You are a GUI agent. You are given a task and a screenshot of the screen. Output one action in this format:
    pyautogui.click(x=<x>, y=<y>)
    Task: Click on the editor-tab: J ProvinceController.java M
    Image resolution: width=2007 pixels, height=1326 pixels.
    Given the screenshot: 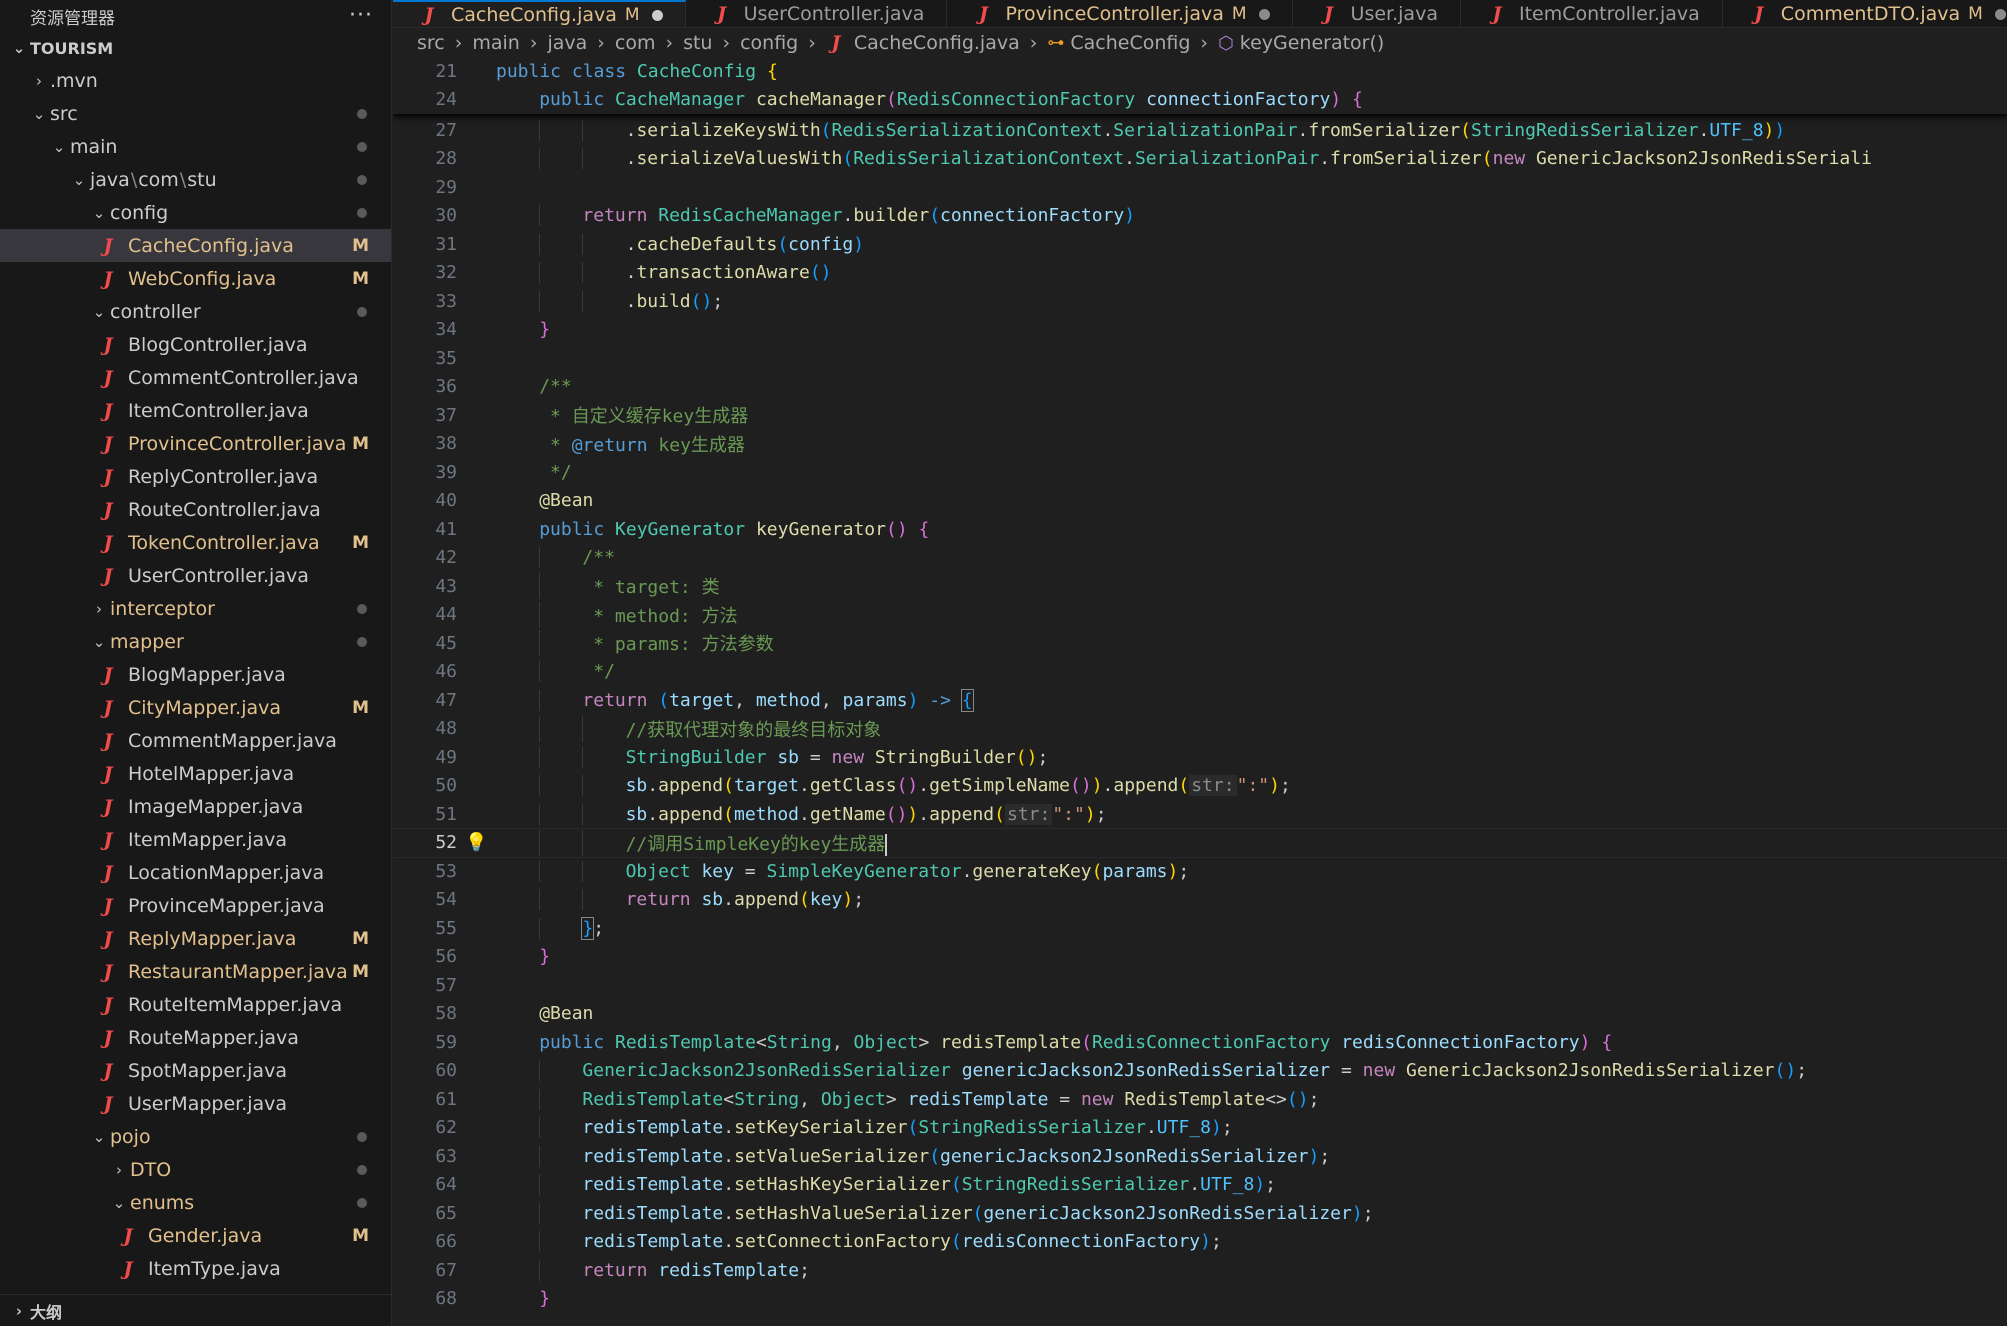 What is the action you would take?
    pyautogui.click(x=1120, y=13)
    